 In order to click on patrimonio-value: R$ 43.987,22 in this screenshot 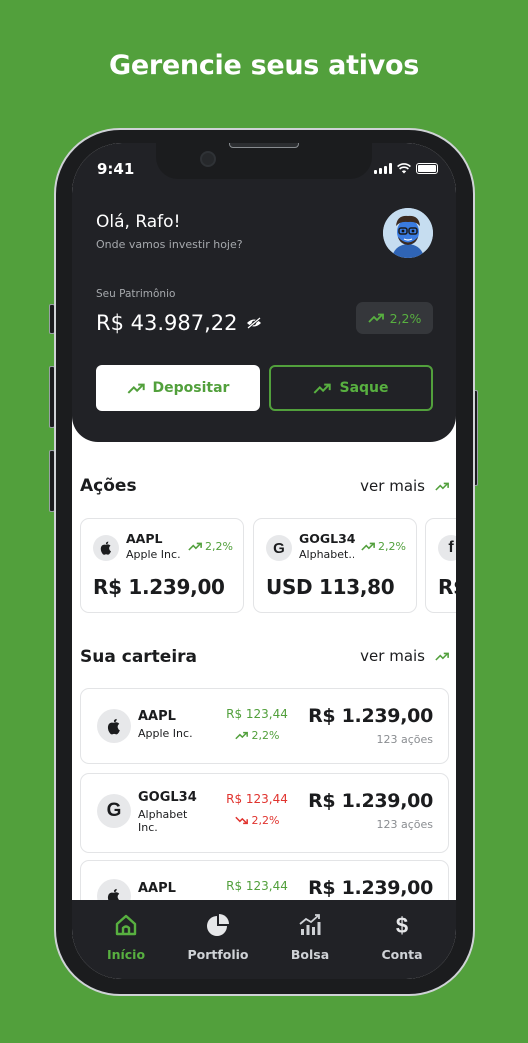, I will do `click(167, 323)`.